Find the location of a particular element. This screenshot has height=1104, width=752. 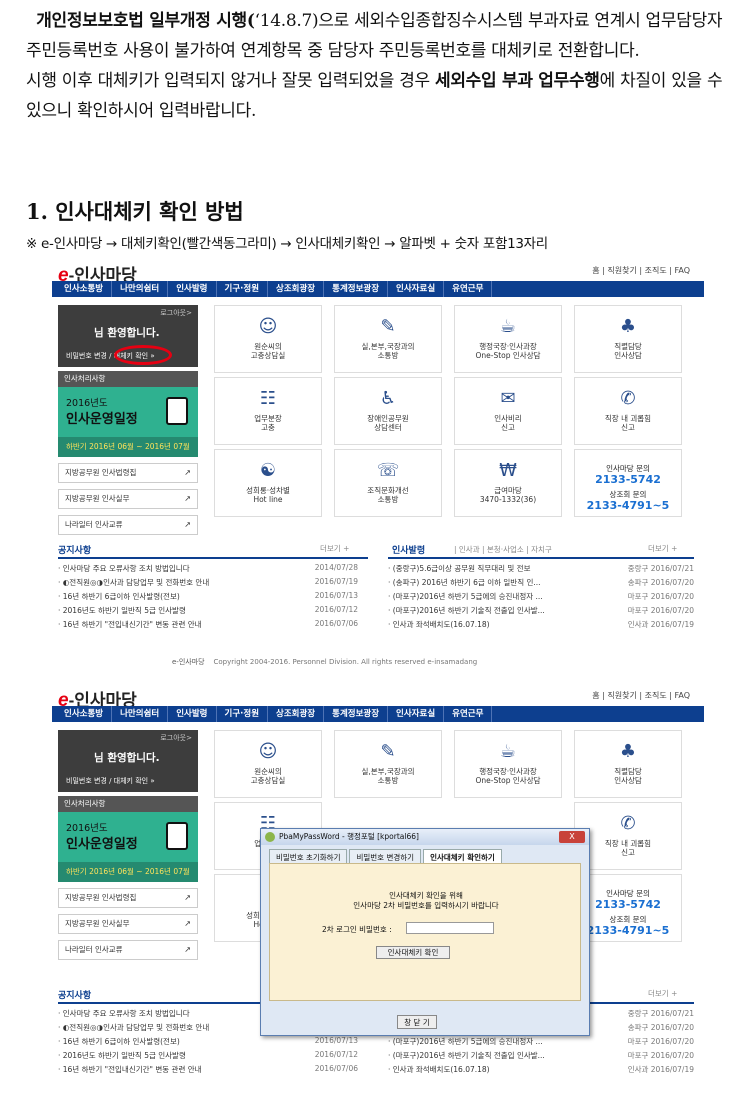

folder-icon: ✉ is located at coordinates (508, 398).